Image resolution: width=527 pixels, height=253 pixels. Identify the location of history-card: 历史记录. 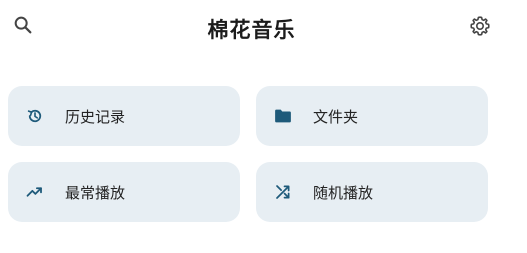
(124, 116).